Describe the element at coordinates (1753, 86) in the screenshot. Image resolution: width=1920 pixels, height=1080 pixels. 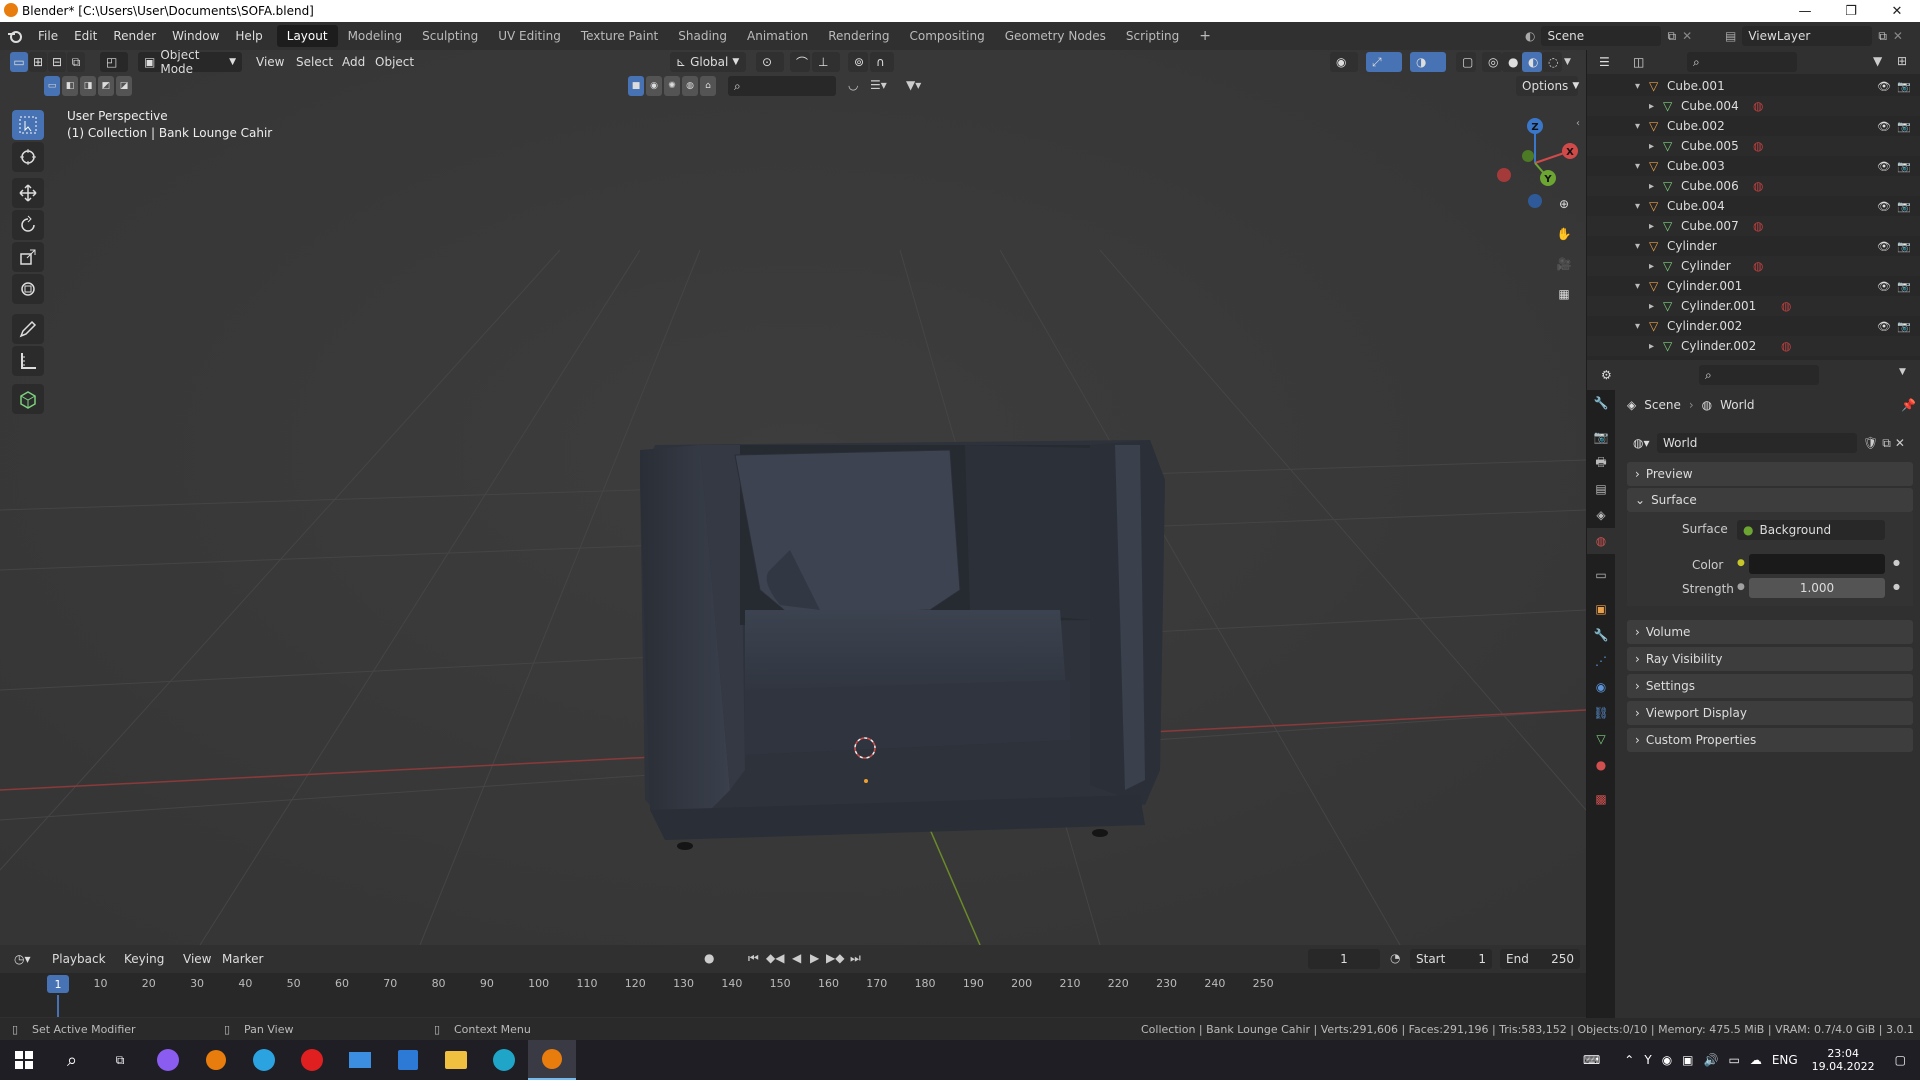
I see `outliner-object-row: ▾ ▽ Cube.001 👁 📷` at that location.